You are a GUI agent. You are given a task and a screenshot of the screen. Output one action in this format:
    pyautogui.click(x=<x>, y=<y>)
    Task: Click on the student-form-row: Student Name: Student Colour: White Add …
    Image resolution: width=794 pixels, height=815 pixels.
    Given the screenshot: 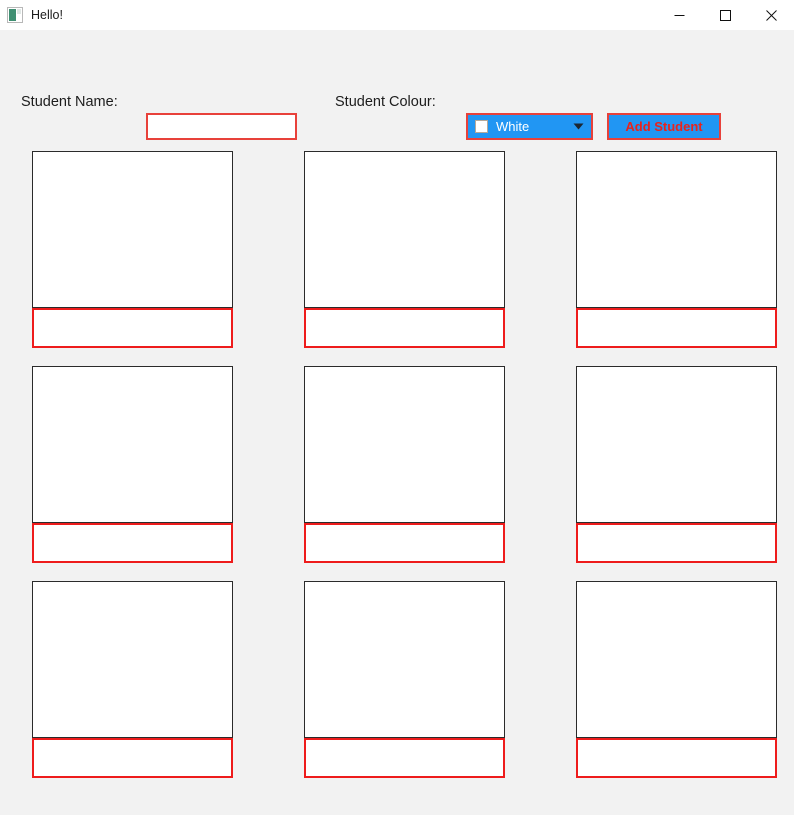 What is the action you would take?
    pyautogui.click(x=397, y=111)
    